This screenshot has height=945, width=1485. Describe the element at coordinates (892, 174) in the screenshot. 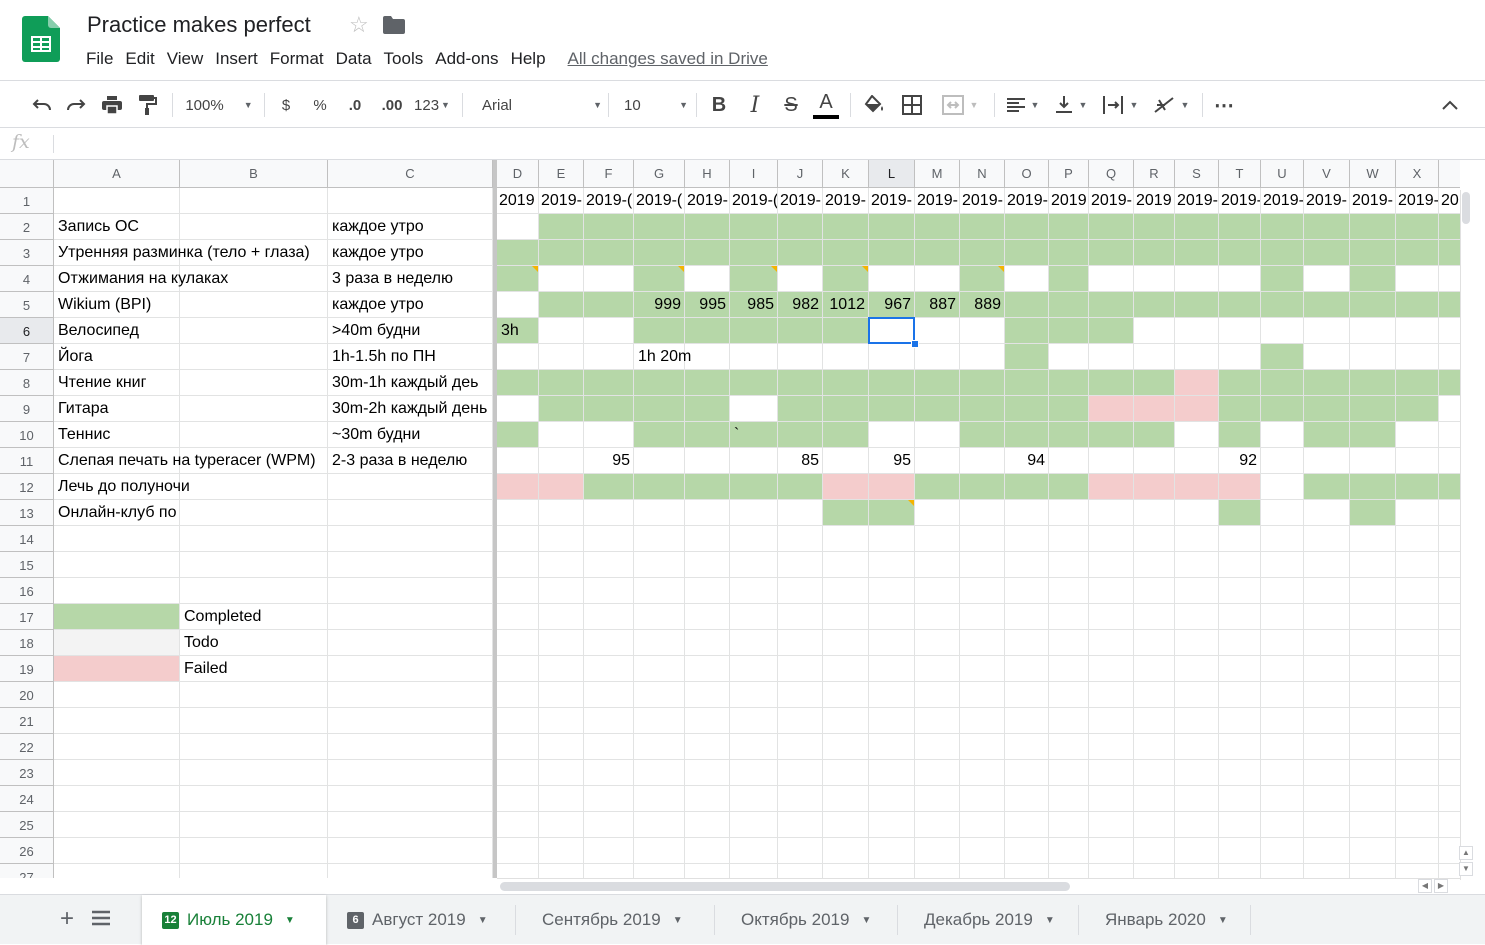

I see `column-header-l: L` at that location.